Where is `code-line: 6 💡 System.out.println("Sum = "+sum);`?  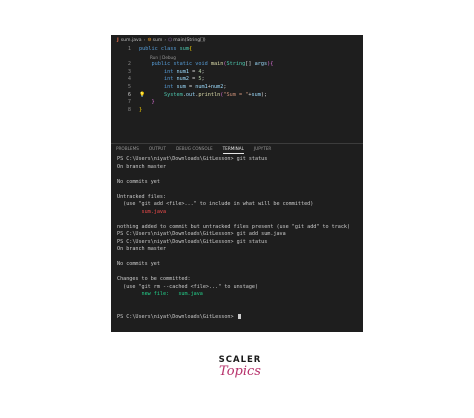
code-line: 6 💡 System.out.println("Sum = "+sum); is located at coordinates (237, 96).